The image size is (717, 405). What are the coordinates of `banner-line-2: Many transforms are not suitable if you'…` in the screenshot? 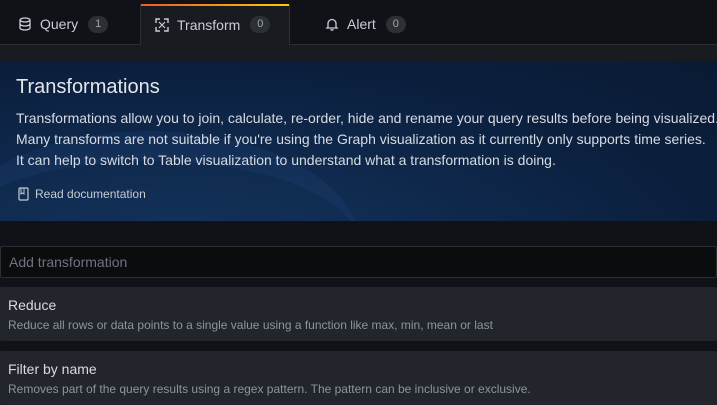 It's located at (361, 139).